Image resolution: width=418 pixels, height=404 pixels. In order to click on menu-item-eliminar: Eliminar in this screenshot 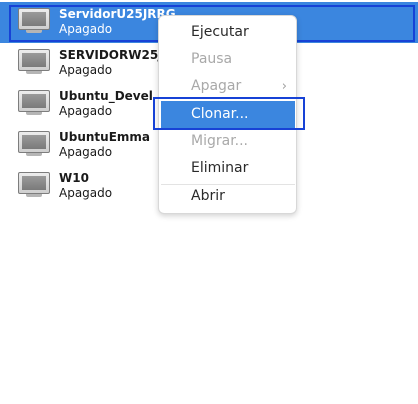, I will do `click(228, 168)`.